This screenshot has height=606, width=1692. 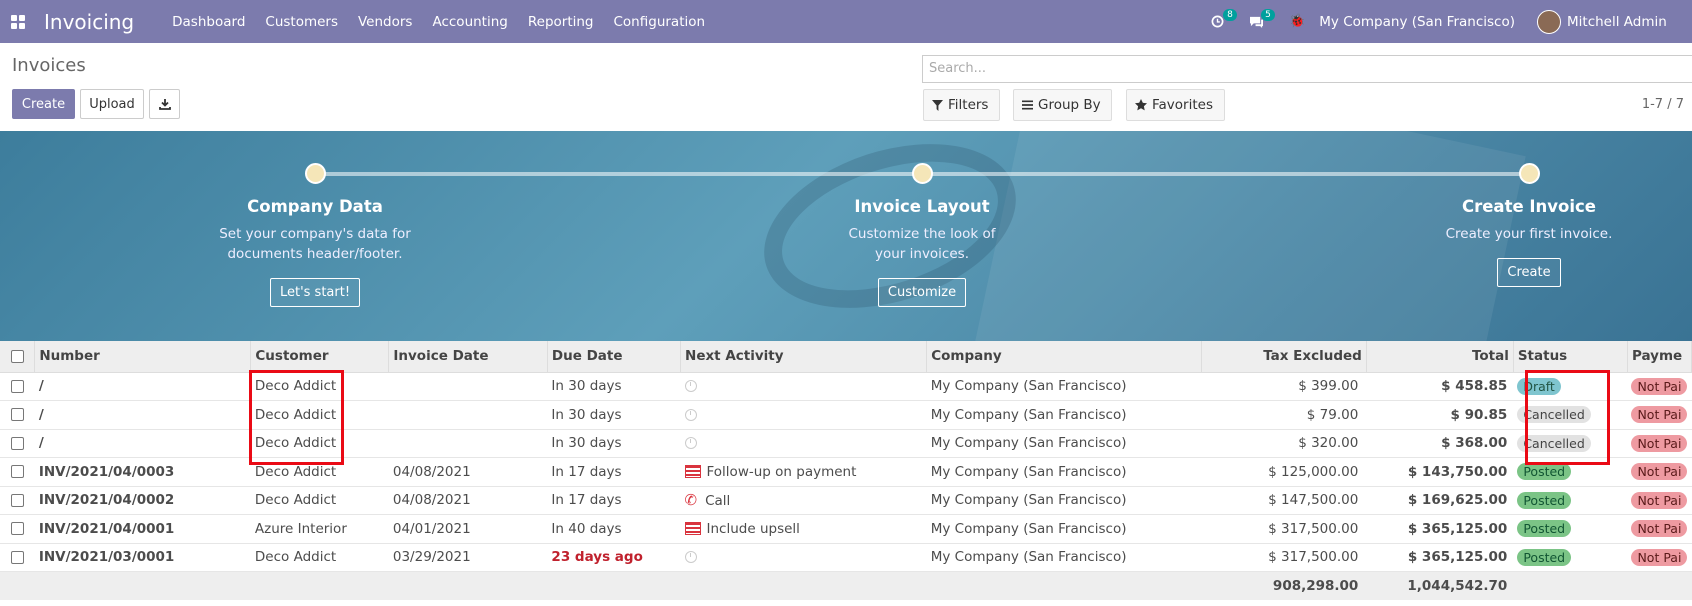 What do you see at coordinates (1440, 472) in the screenshot?
I see `total-amount: $ 143,750.00` at bounding box center [1440, 472].